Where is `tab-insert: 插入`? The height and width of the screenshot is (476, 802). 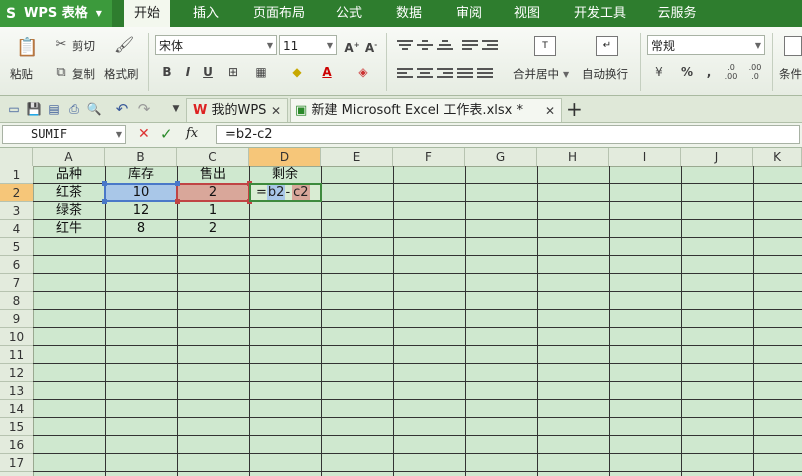 tab-insert: 插入 is located at coordinates (206, 13).